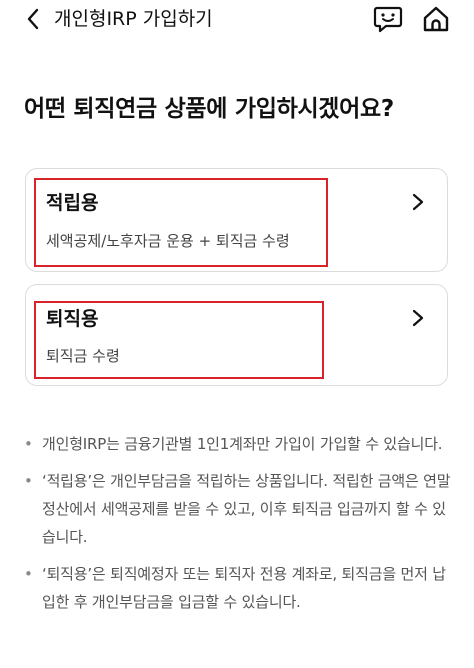 The height and width of the screenshot is (668, 474). I want to click on option-title: 퇴직용, so click(72, 319).